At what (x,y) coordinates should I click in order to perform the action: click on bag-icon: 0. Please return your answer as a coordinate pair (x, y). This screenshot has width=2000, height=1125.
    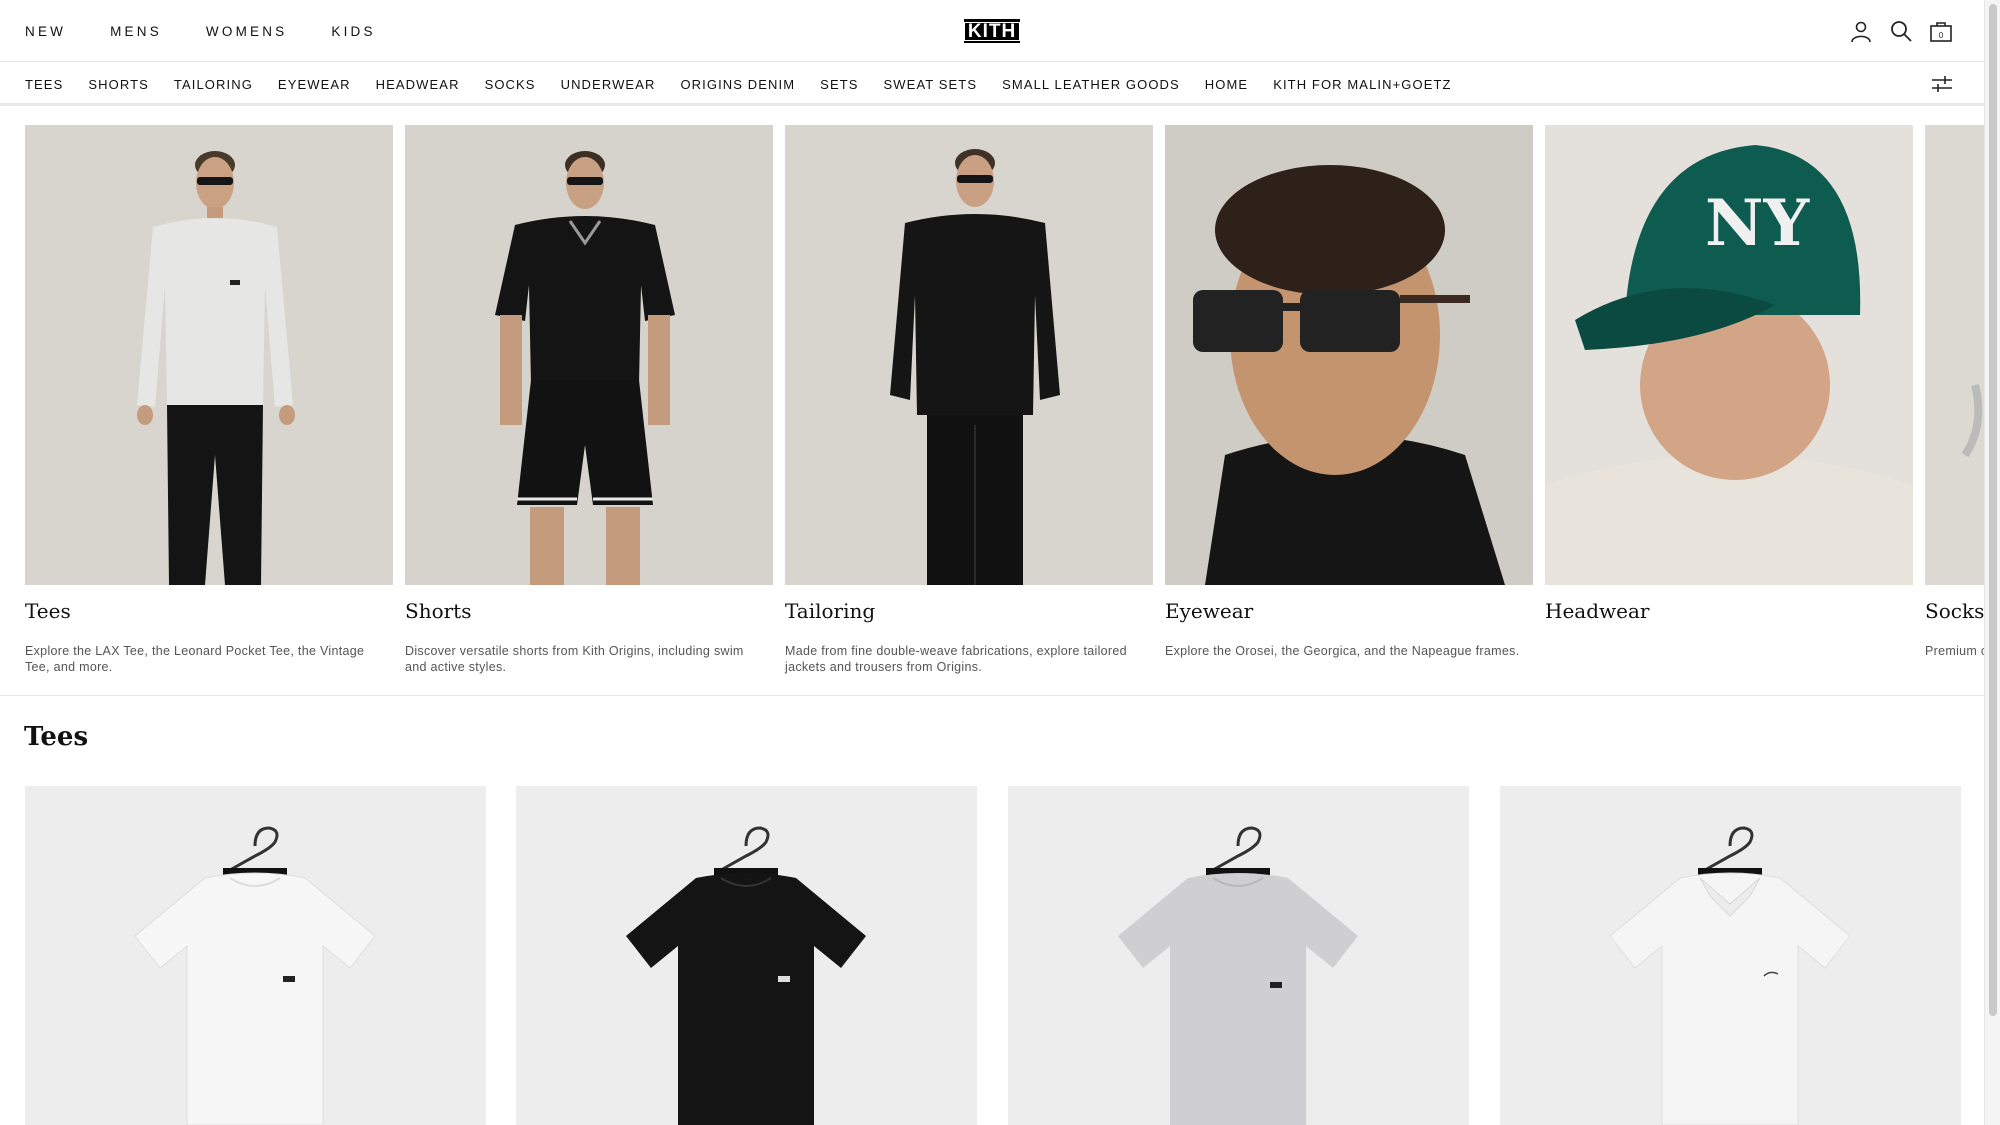
    Looking at the image, I should click on (1941, 31).